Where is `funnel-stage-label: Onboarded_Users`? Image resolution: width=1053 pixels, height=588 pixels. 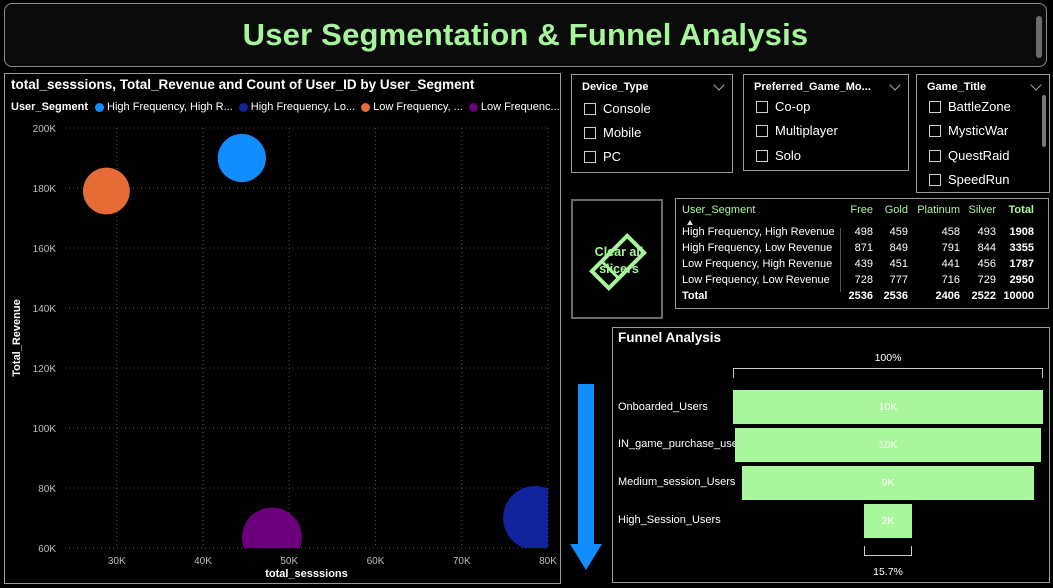
funnel-stage-label: Onboarded_Users is located at coordinates (663, 407).